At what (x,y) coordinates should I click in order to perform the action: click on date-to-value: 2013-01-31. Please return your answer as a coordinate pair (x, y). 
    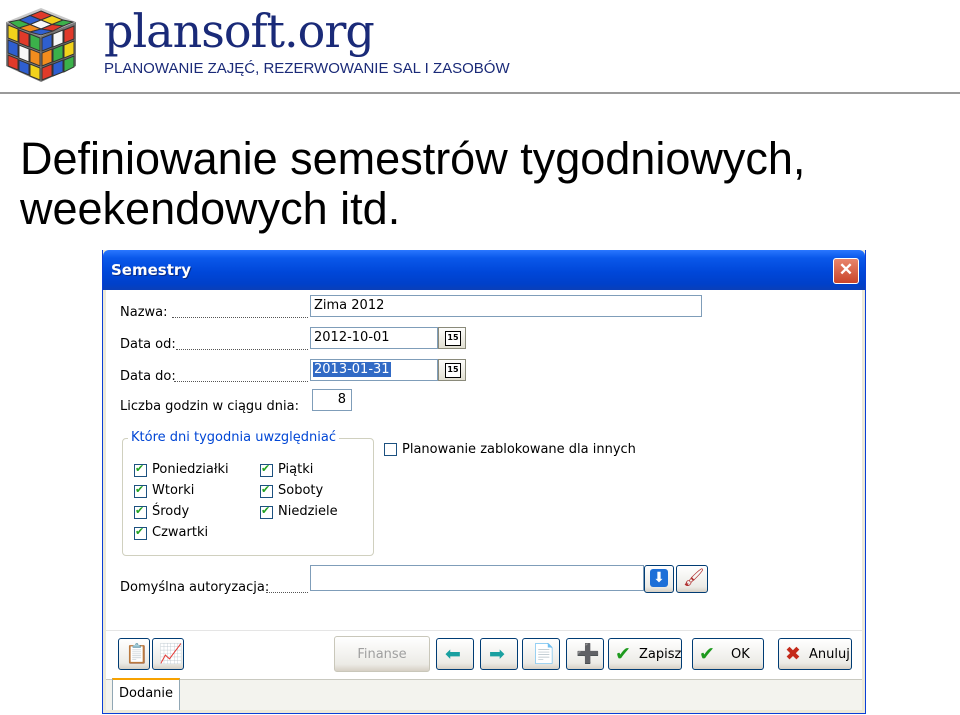
    Looking at the image, I should click on (352, 369).